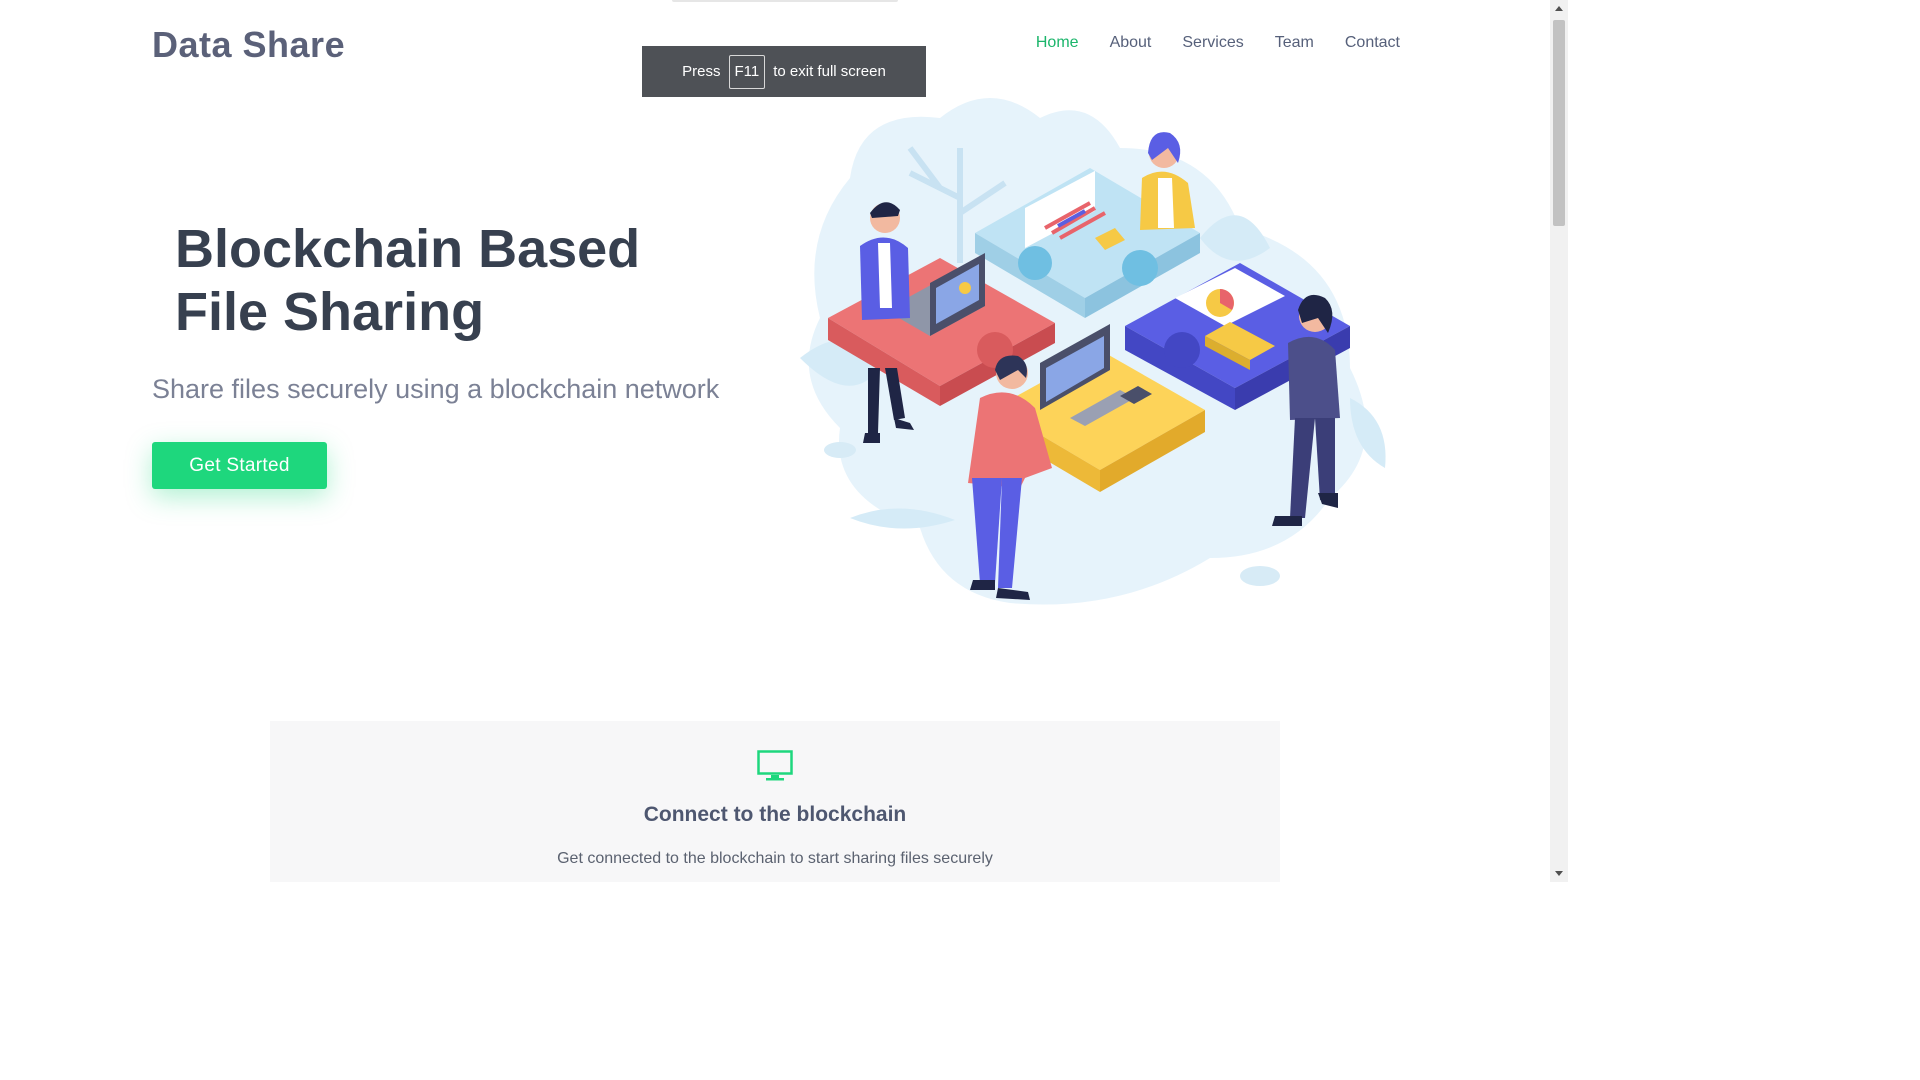  What do you see at coordinates (775, 814) in the screenshot?
I see `feature-title: Connect to the blockchain` at bounding box center [775, 814].